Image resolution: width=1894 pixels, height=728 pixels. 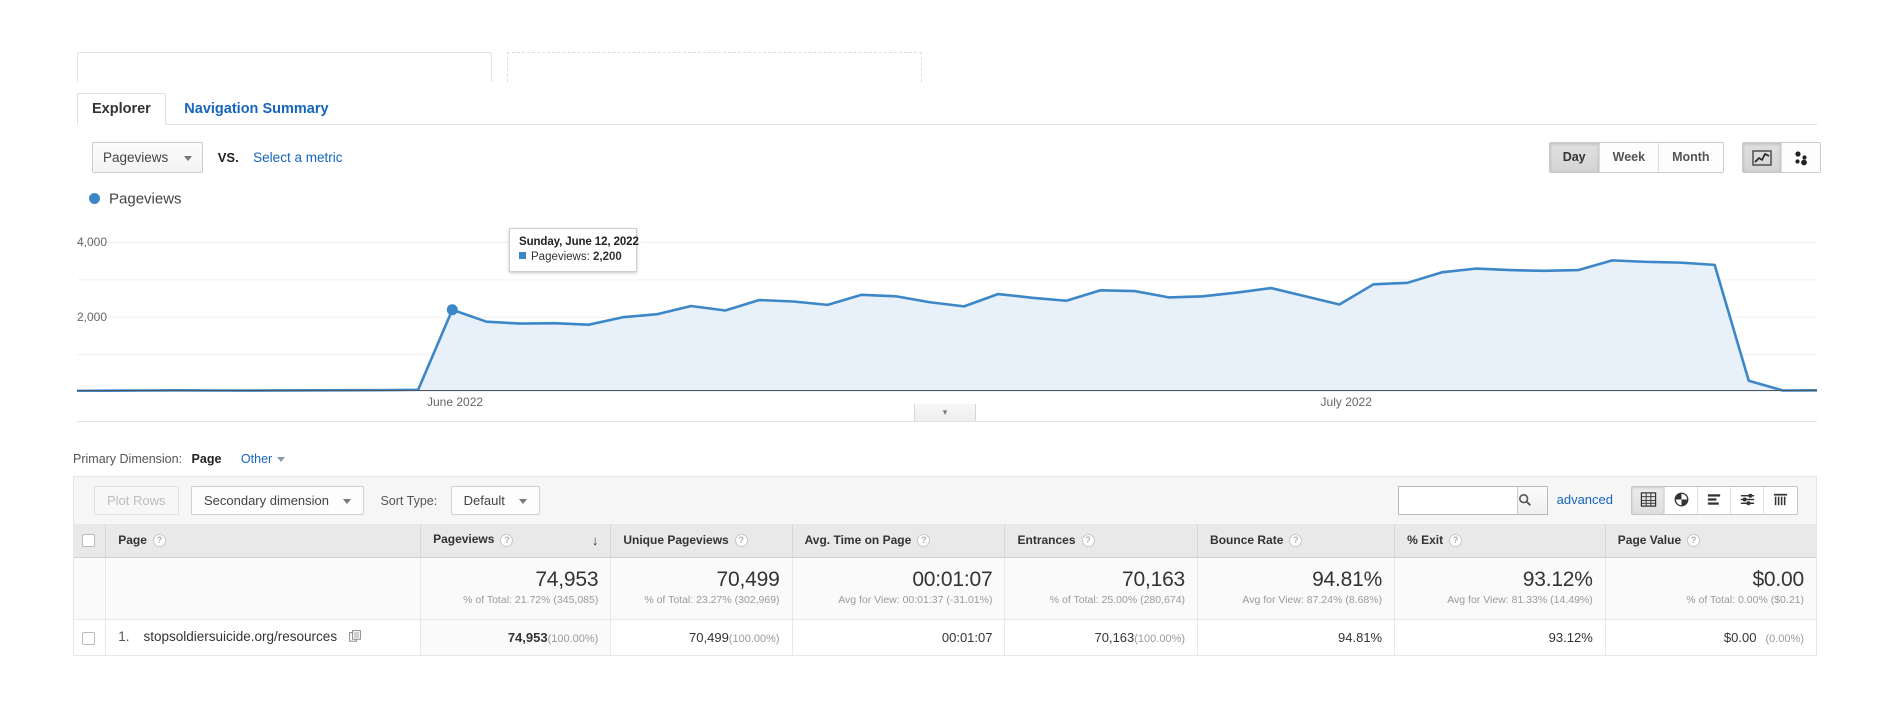 What do you see at coordinates (263, 541) in the screenshot?
I see `column-header-page: Page?` at bounding box center [263, 541].